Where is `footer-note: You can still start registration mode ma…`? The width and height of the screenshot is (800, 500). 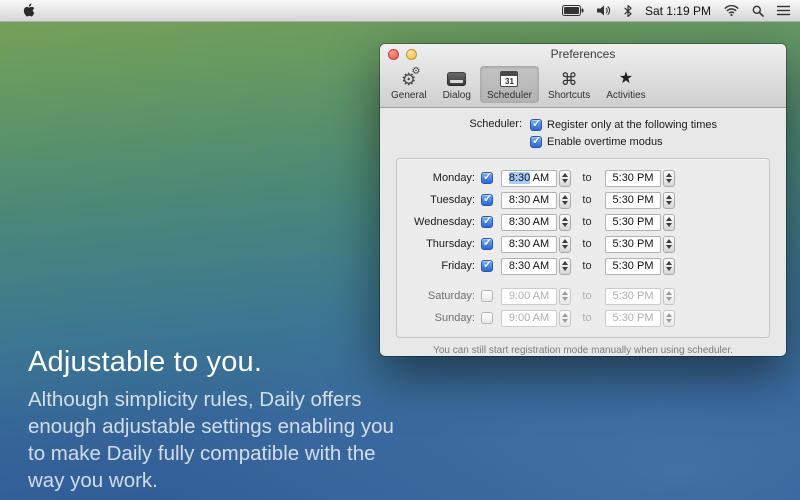 footer-note: You can still start registration mode ma… is located at coordinates (583, 350).